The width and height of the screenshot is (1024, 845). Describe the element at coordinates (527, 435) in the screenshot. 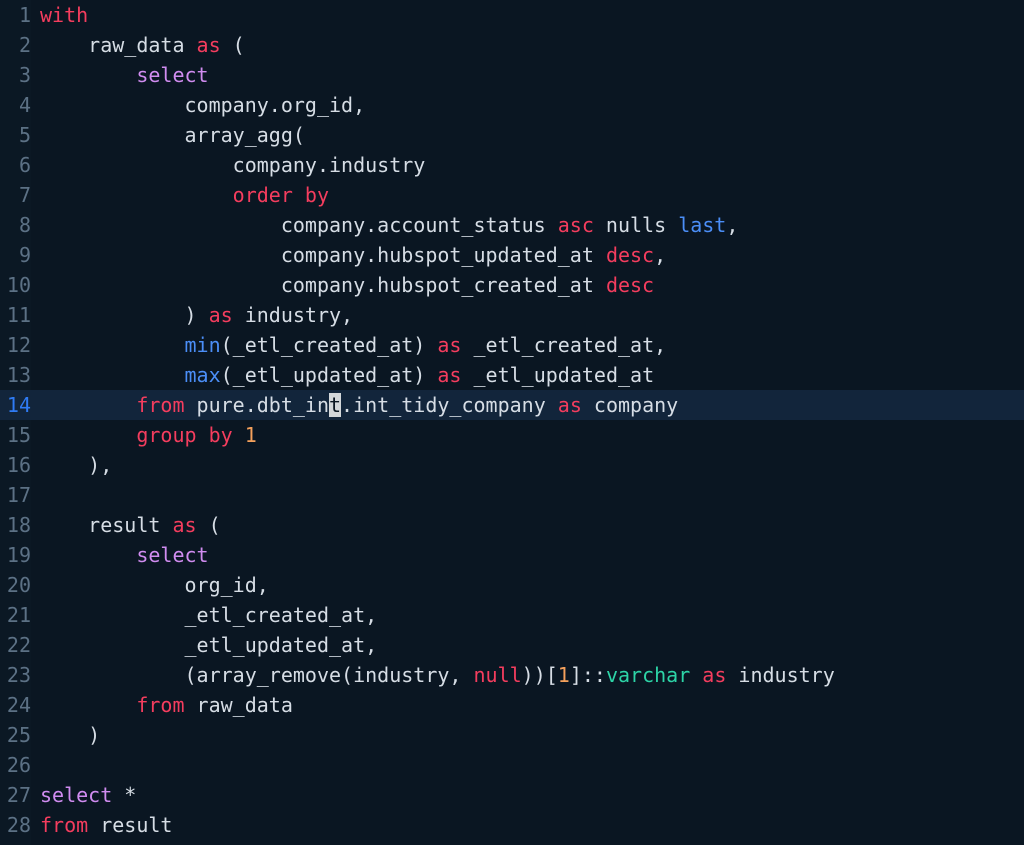

I see `code-line-content: group by 1` at that location.